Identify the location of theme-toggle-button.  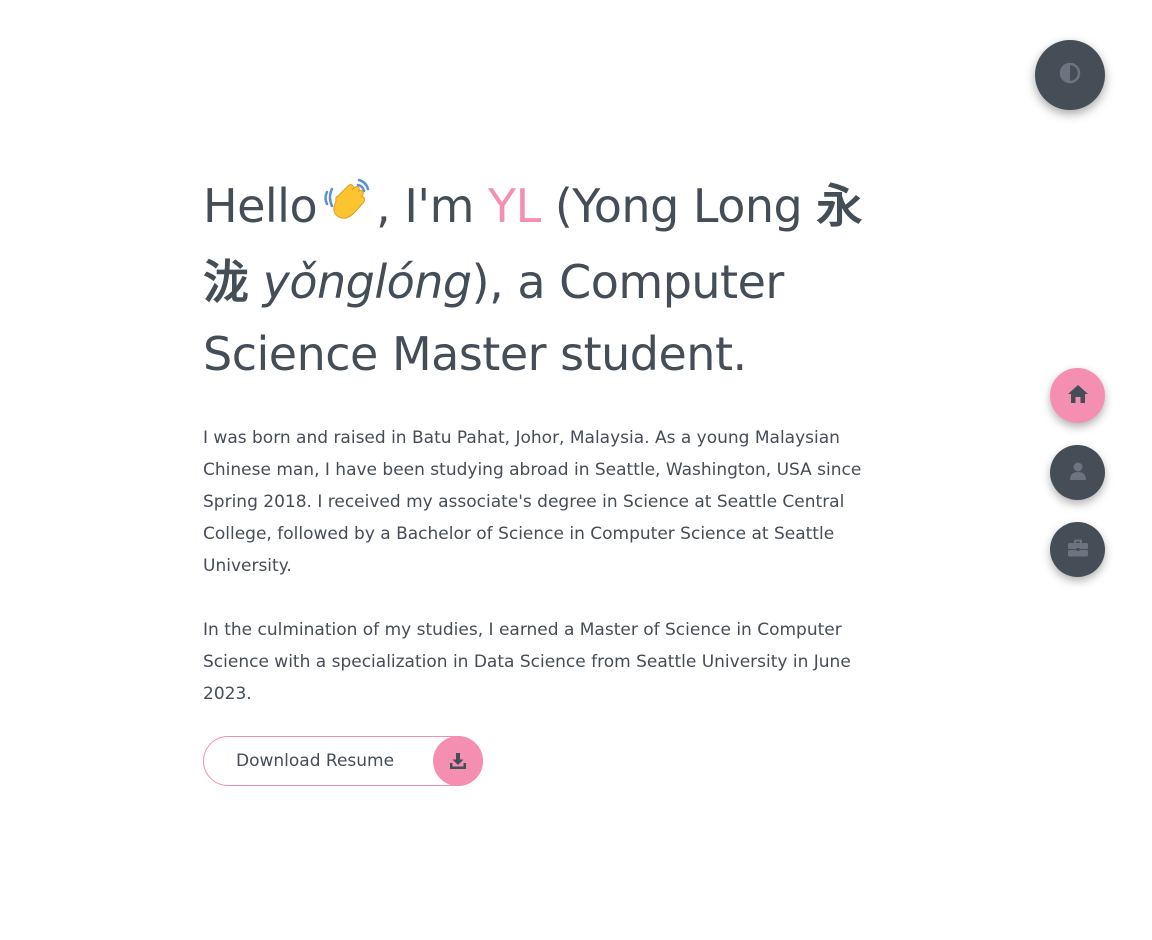
(1070, 75).